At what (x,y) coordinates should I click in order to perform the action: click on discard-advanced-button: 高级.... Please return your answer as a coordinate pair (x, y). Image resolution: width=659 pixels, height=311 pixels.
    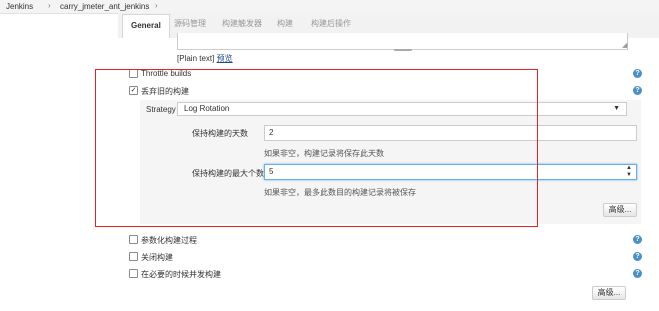
    Looking at the image, I should click on (620, 210).